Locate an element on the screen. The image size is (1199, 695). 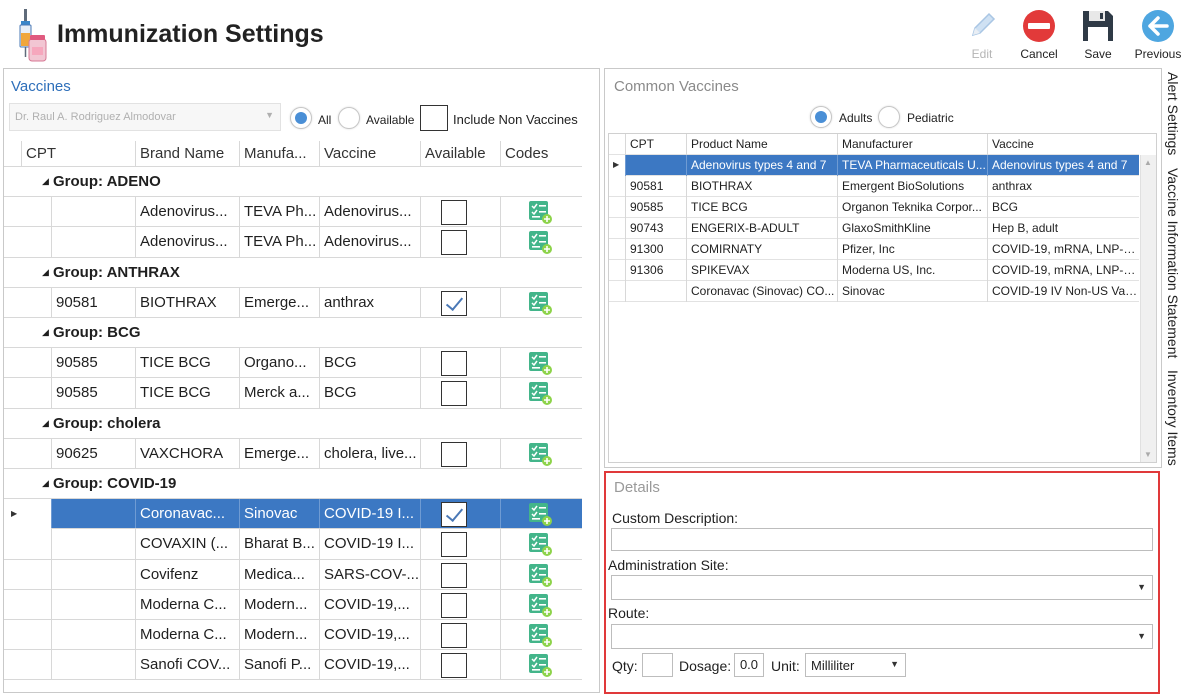
cell-codes is located at coordinates (541, 212).